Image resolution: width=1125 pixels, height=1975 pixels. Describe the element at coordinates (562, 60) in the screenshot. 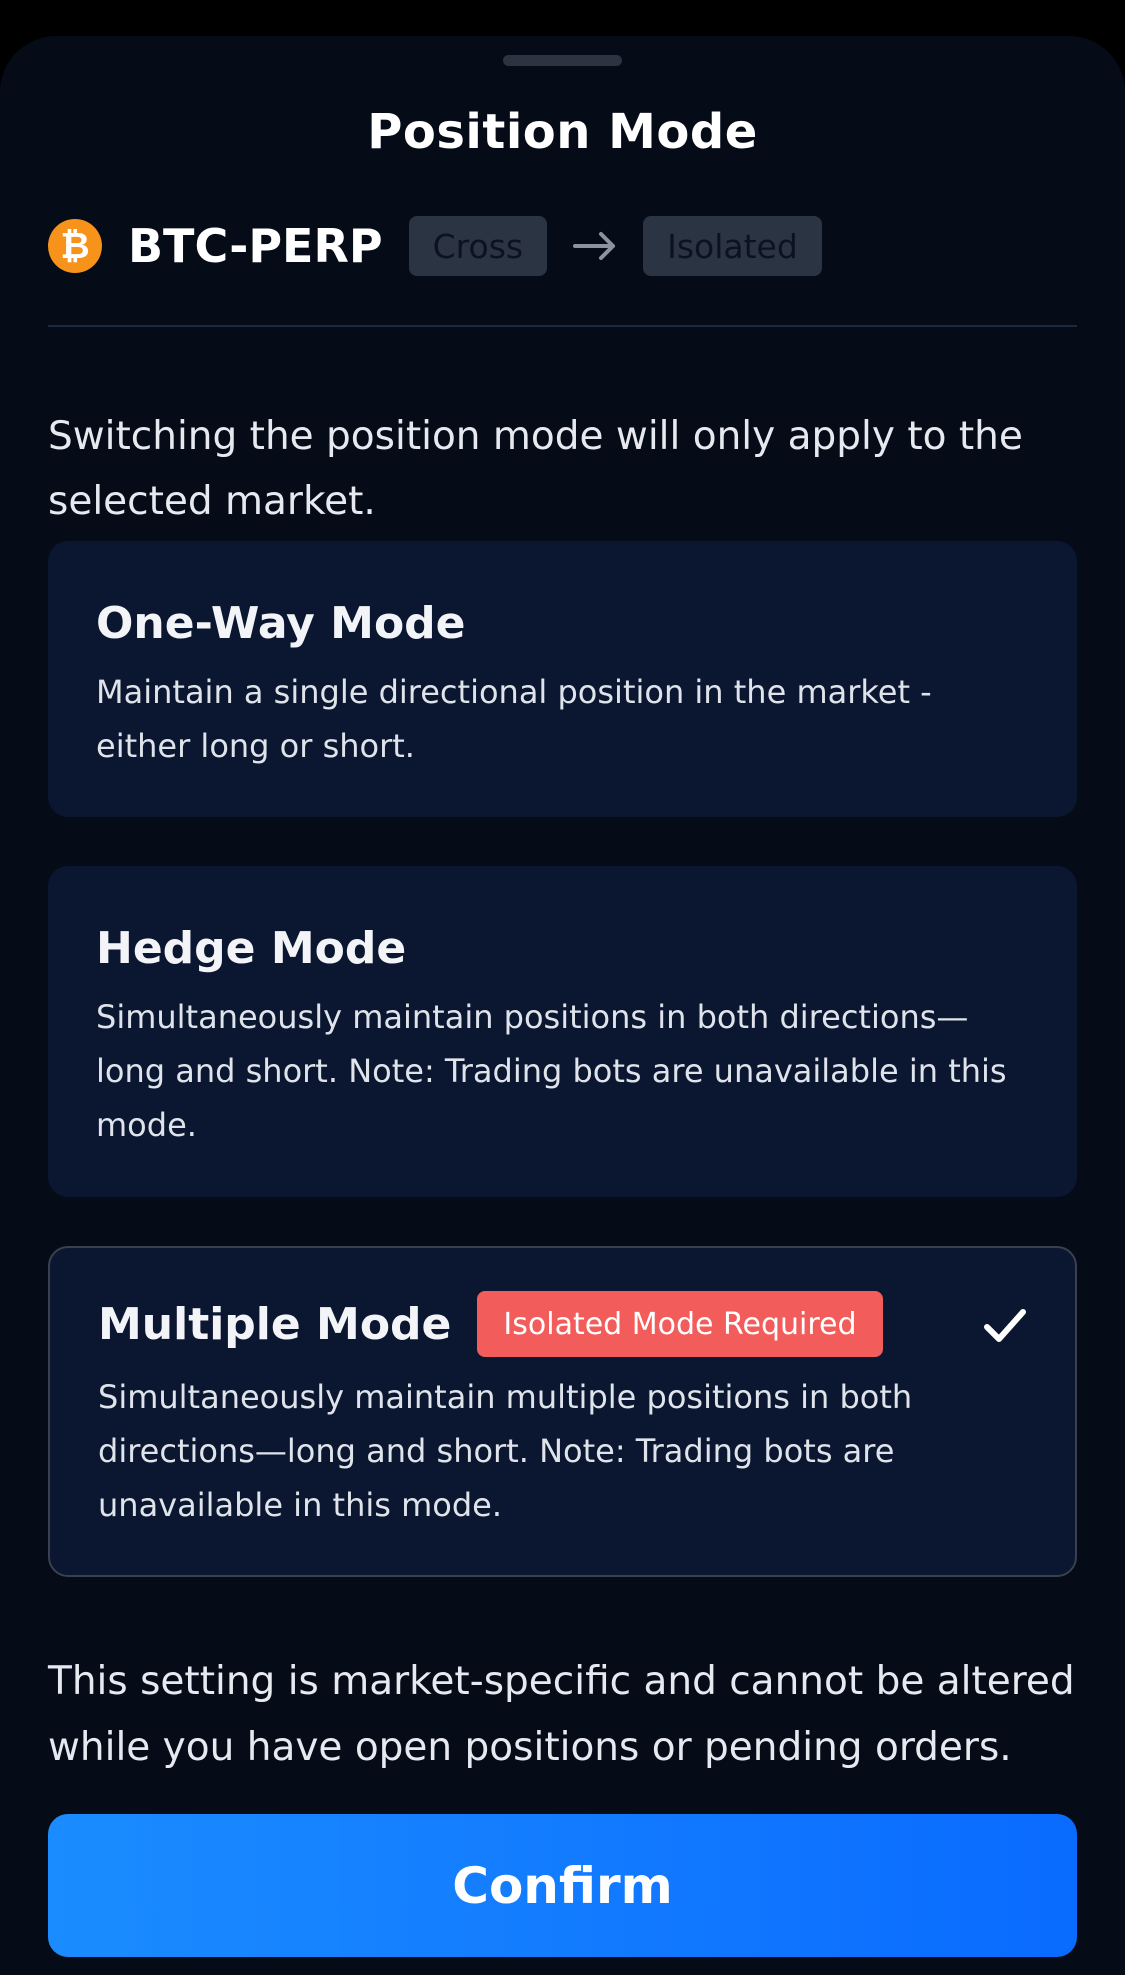

I see `drag-handle` at that location.